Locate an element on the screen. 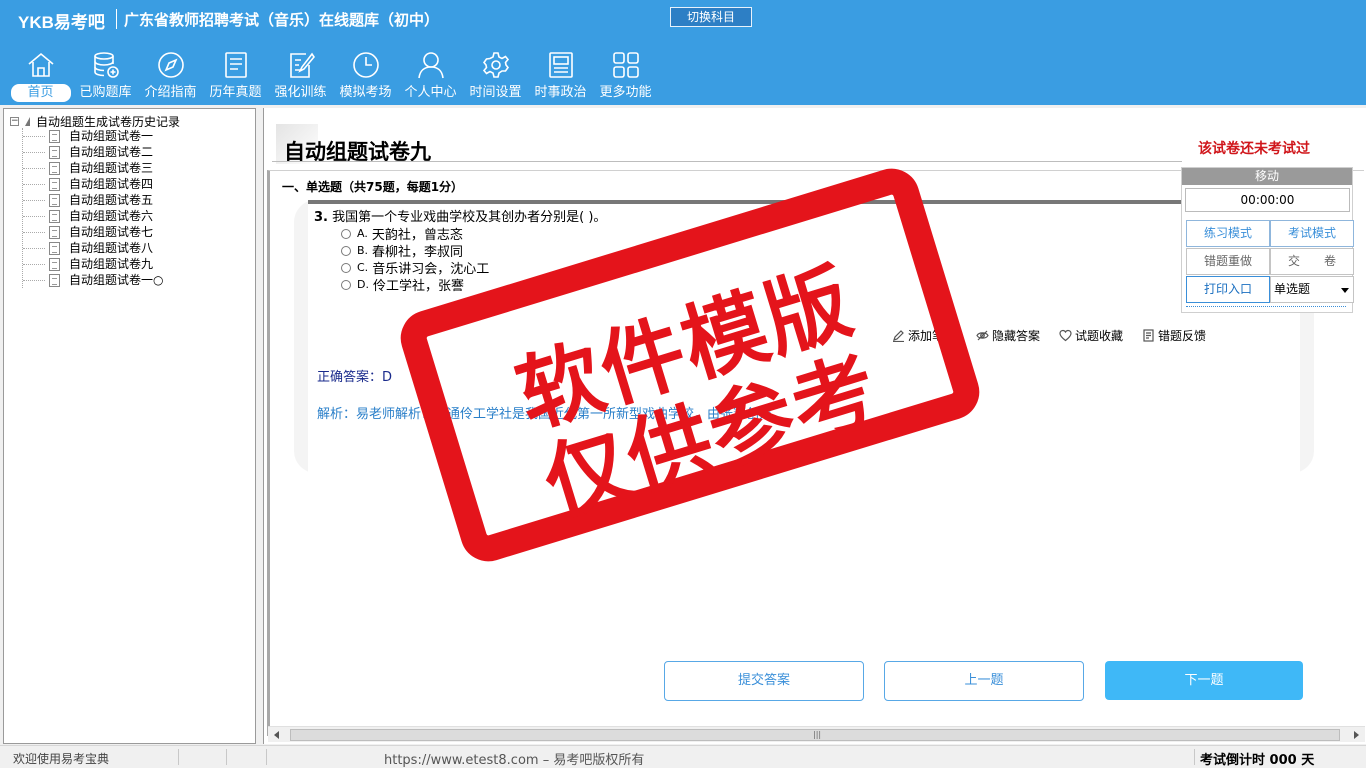 Image resolution: width=1366 pixels, height=768 pixels. question-type-select: 单选题 is located at coordinates (1312, 289).